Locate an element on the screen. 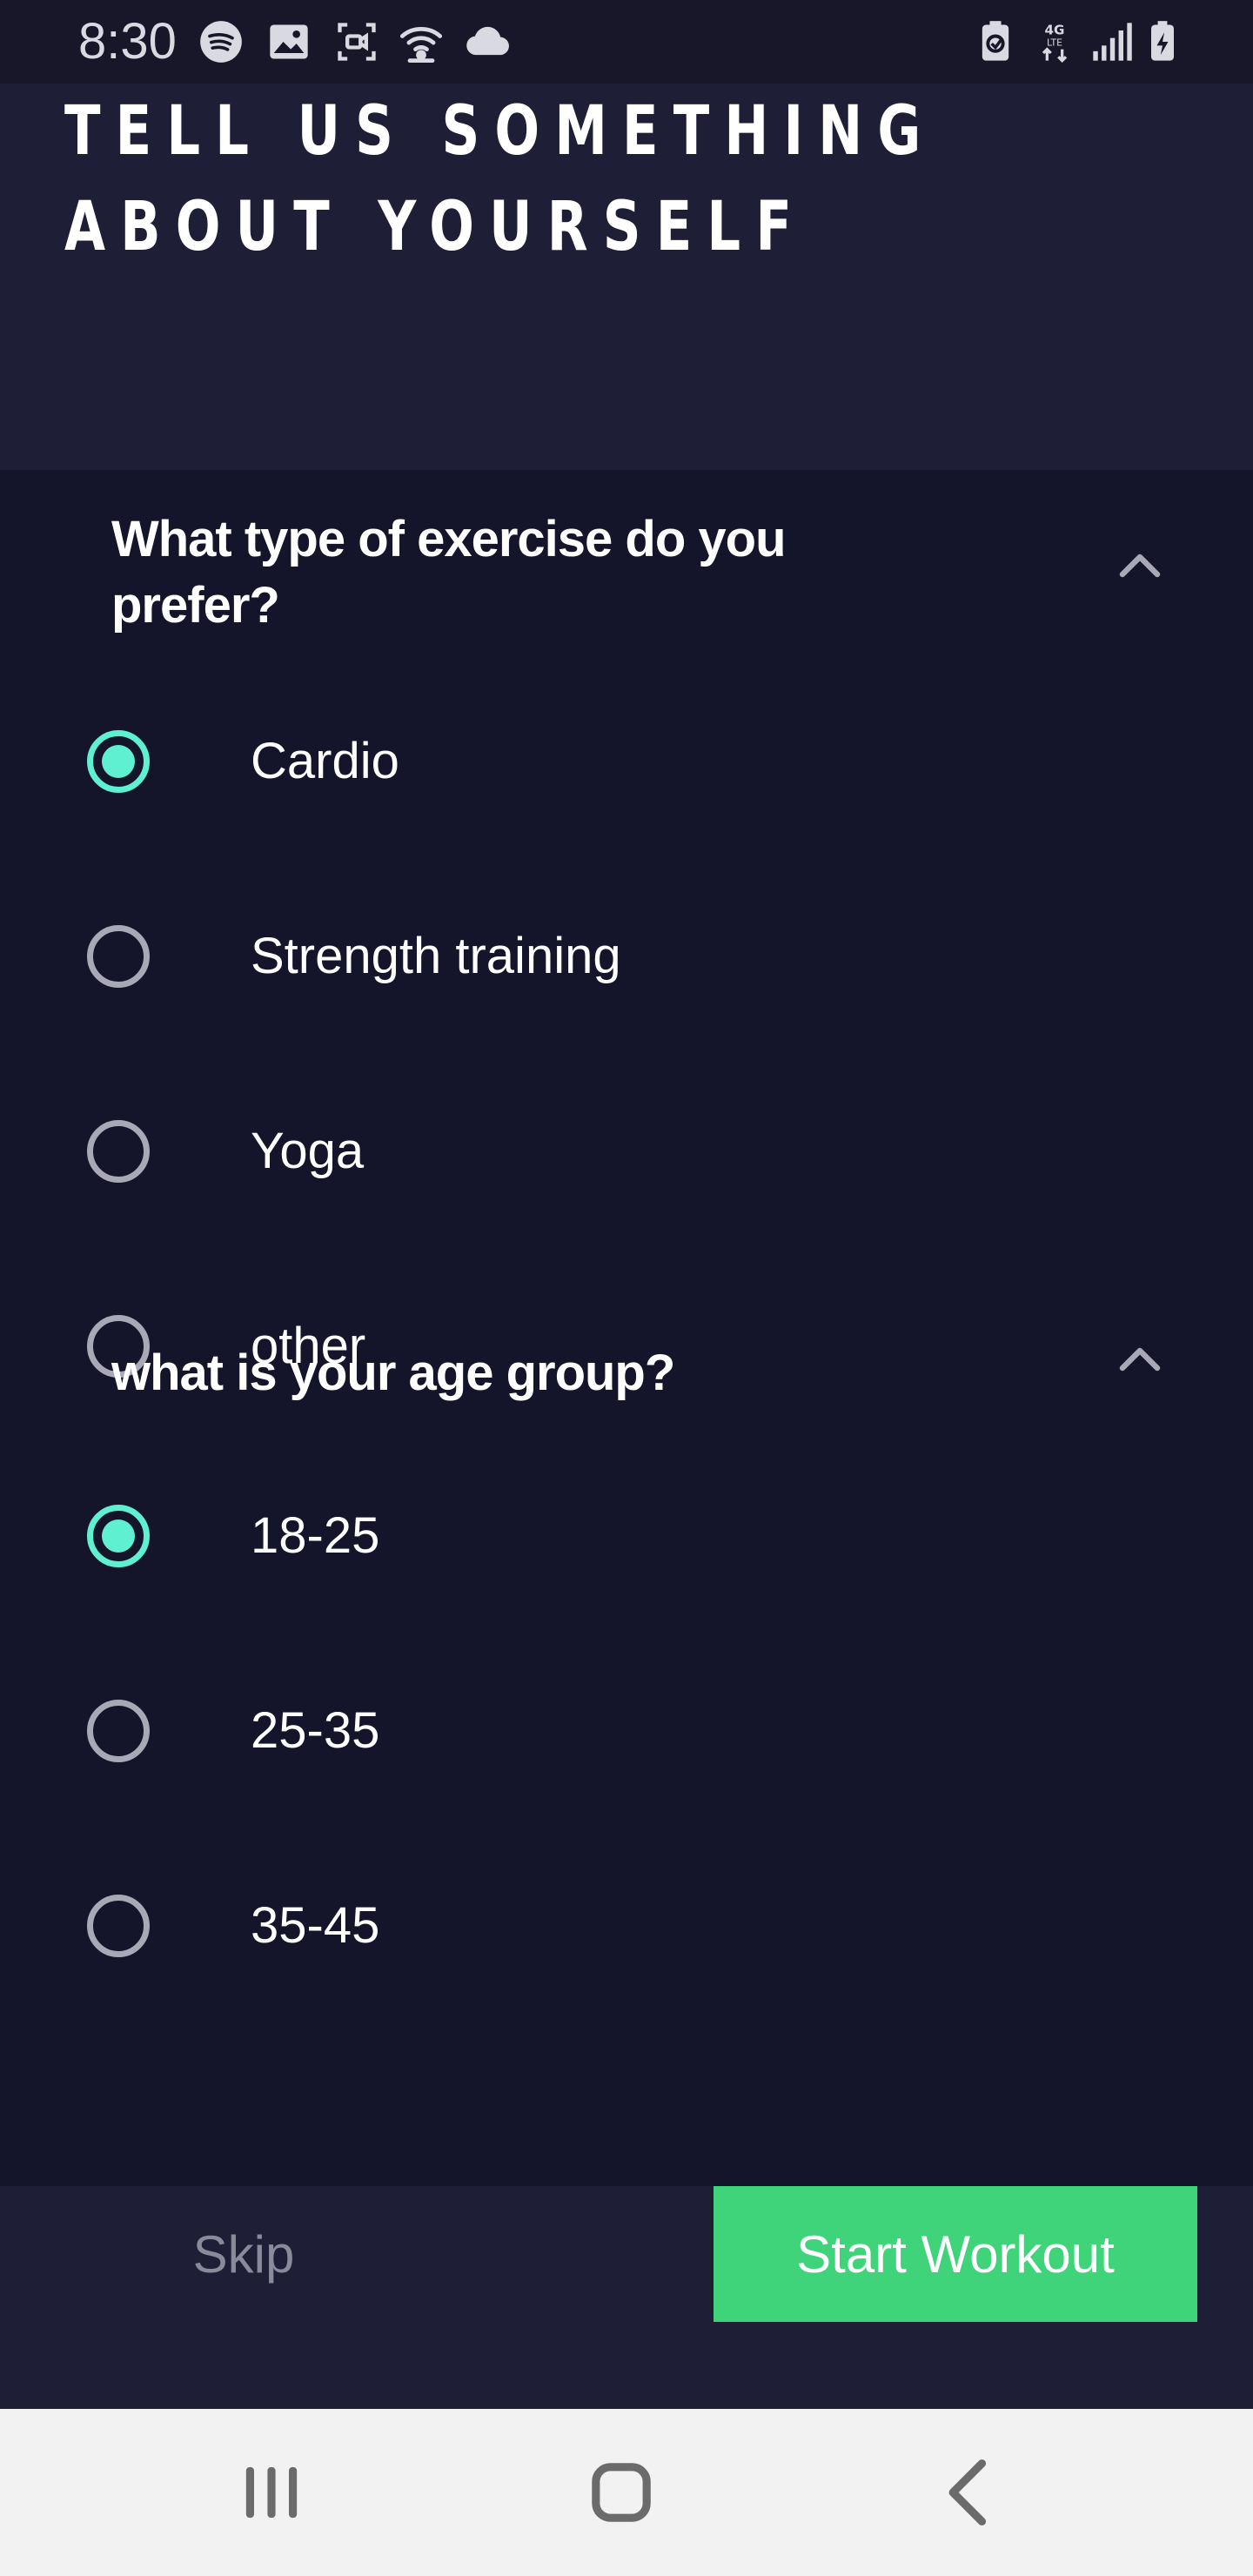 The image size is (1253, 2576). option-yoga: Yoga is located at coordinates (626, 1151).